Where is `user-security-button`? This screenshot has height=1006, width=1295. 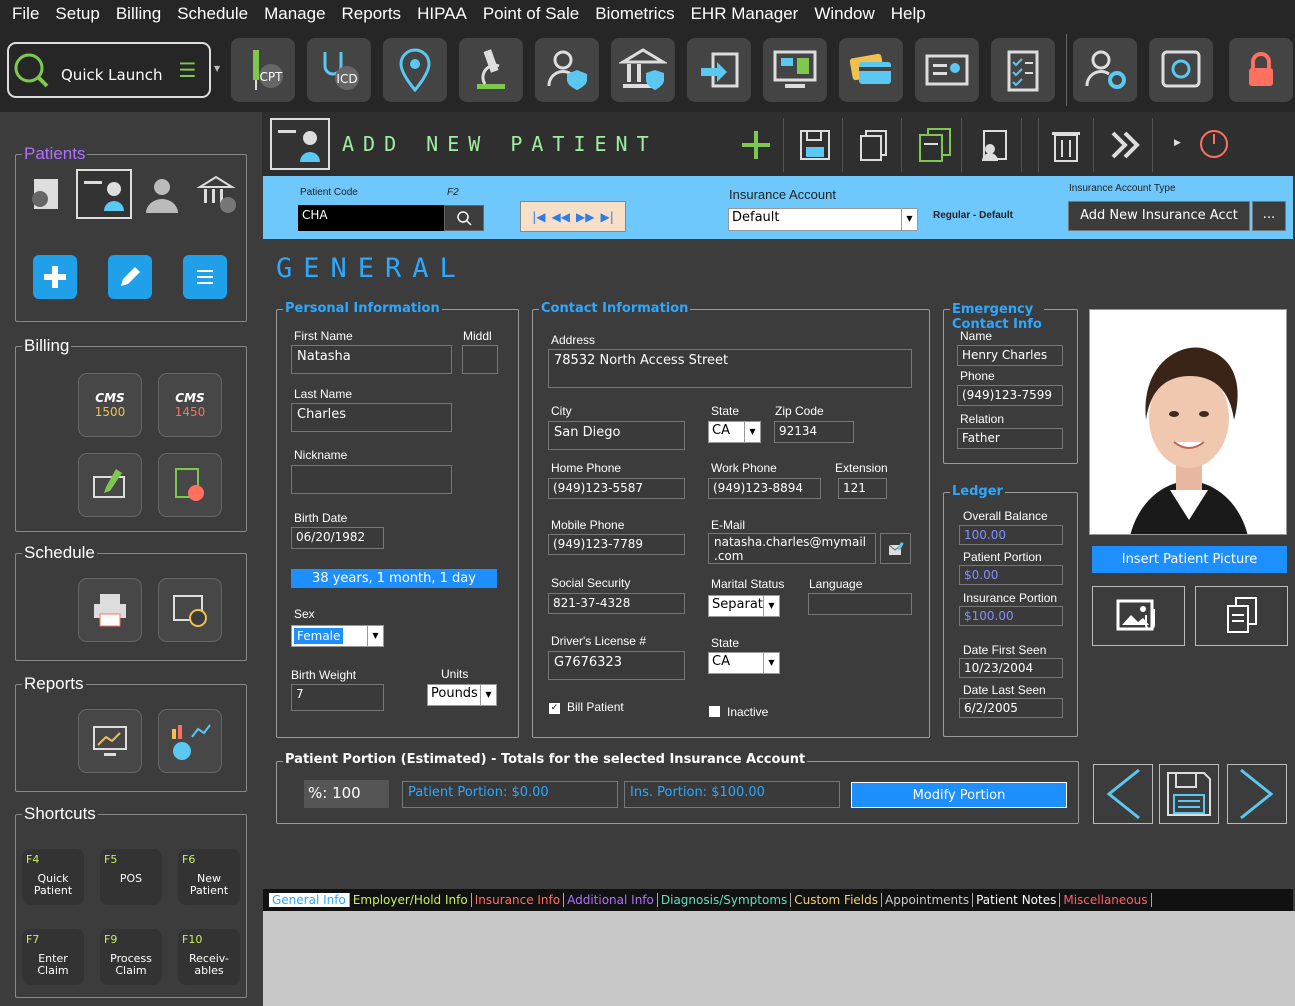
user-security-button is located at coordinates (567, 70).